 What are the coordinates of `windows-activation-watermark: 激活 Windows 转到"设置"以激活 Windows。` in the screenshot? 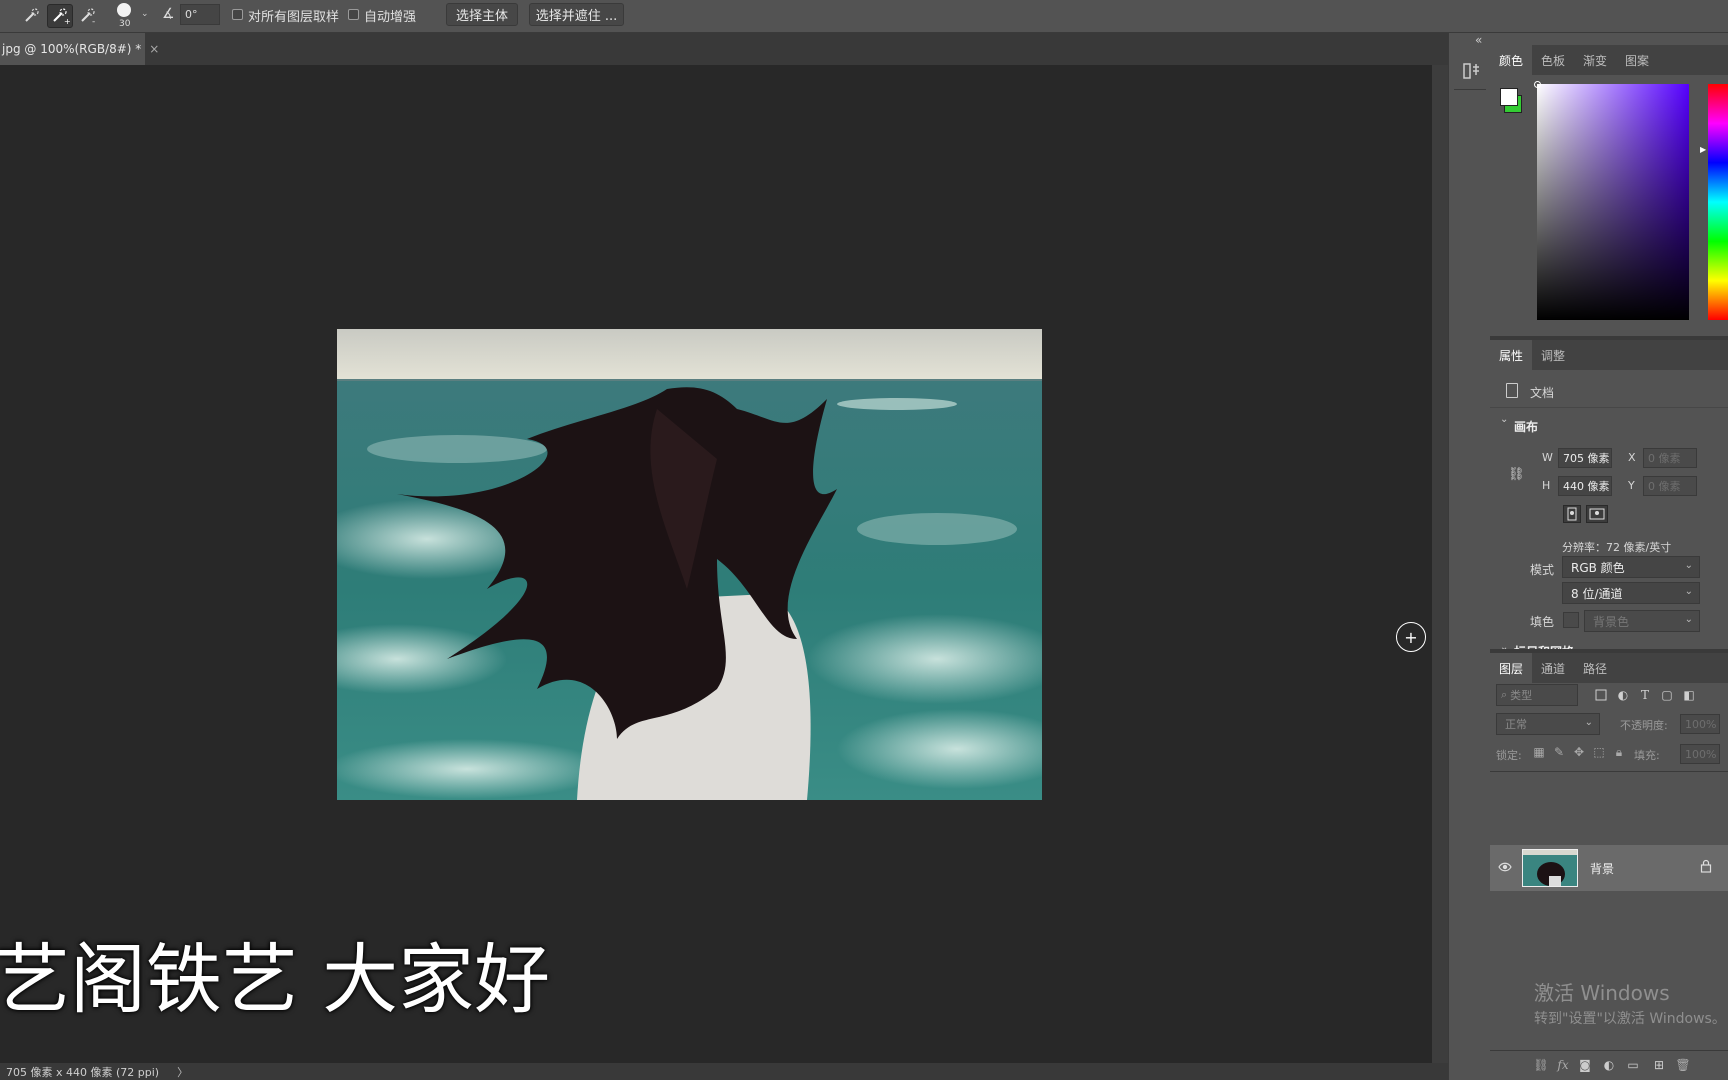 It's located at (1630, 1002).